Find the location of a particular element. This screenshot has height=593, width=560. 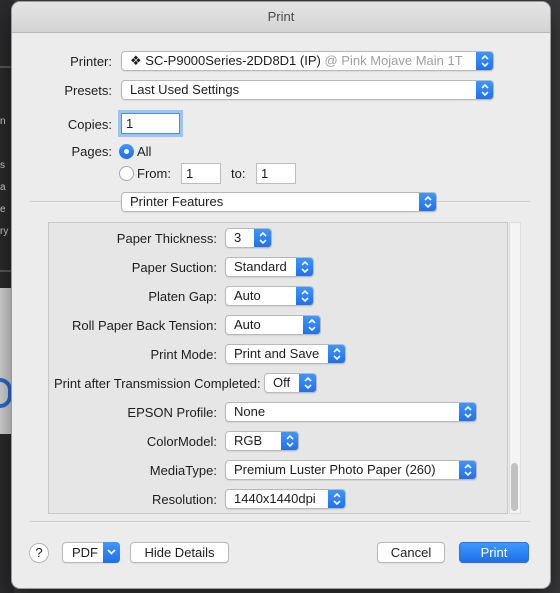

feature-value: None is located at coordinates (250, 411).